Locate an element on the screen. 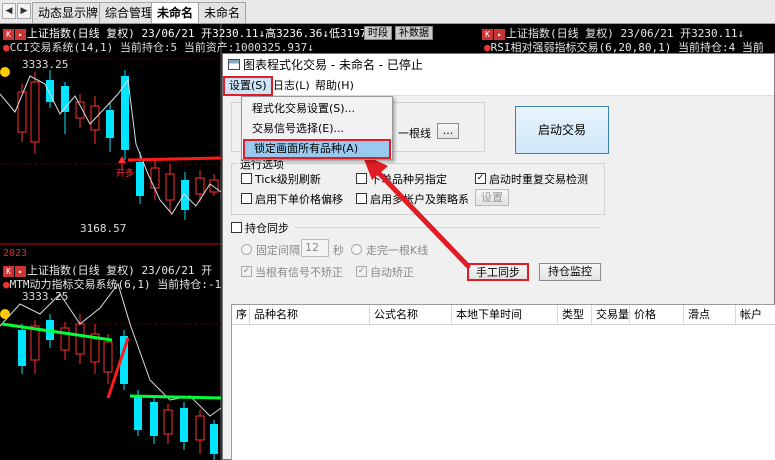 The image size is (775, 460). col-local-order-time: 本地下单时间 is located at coordinates (505, 314).